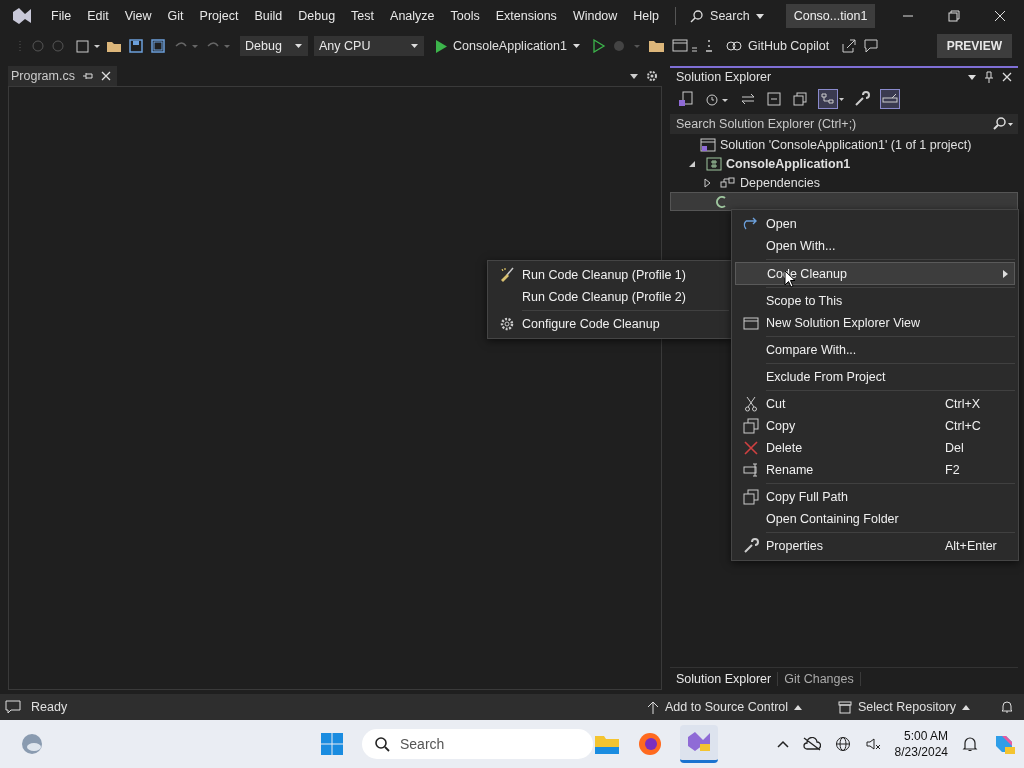 Image resolution: width=1024 pixels, height=768 pixels. I want to click on menu-item: Open, so click(875, 224).